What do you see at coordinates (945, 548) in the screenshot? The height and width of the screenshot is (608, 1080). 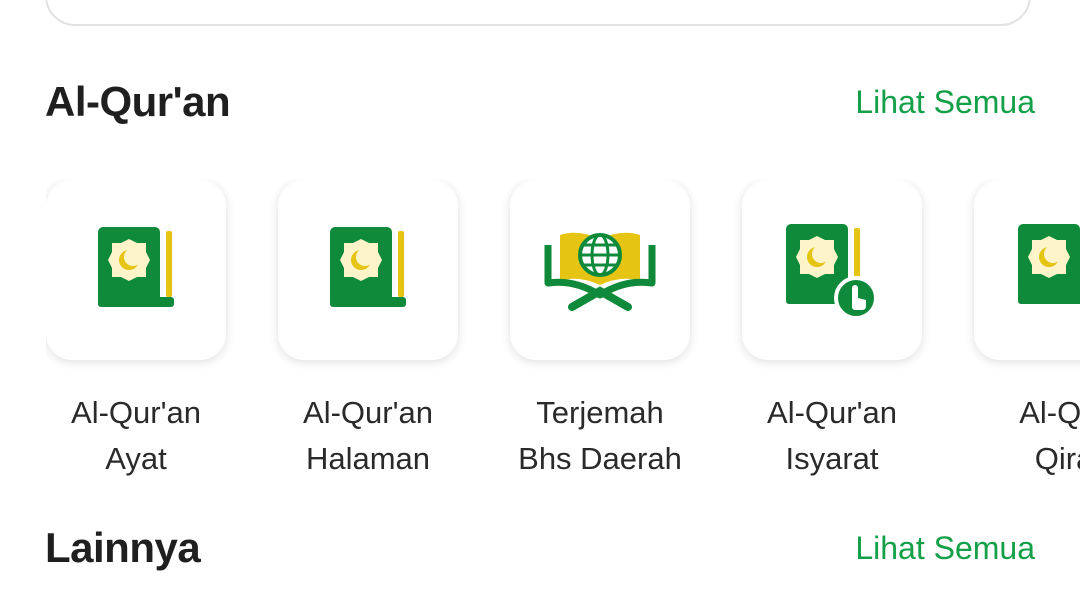 I see `others-see-all-link: Lihat Semua` at bounding box center [945, 548].